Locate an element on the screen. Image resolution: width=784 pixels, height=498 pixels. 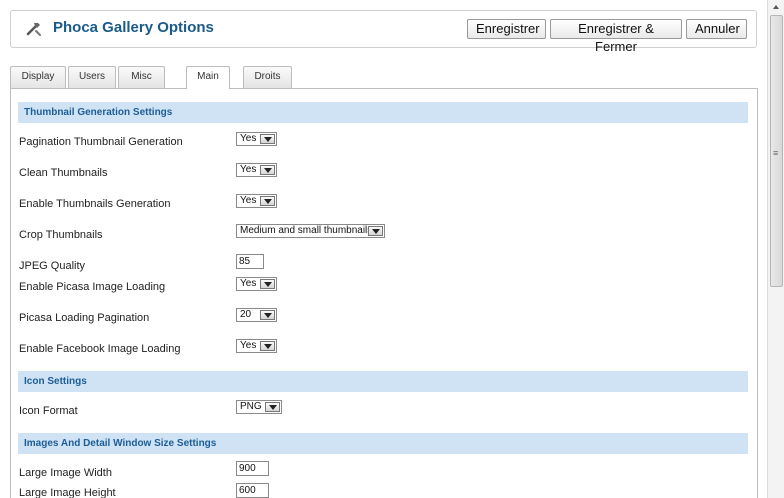
picasa-loading-value: Yes is located at coordinates (248, 283).